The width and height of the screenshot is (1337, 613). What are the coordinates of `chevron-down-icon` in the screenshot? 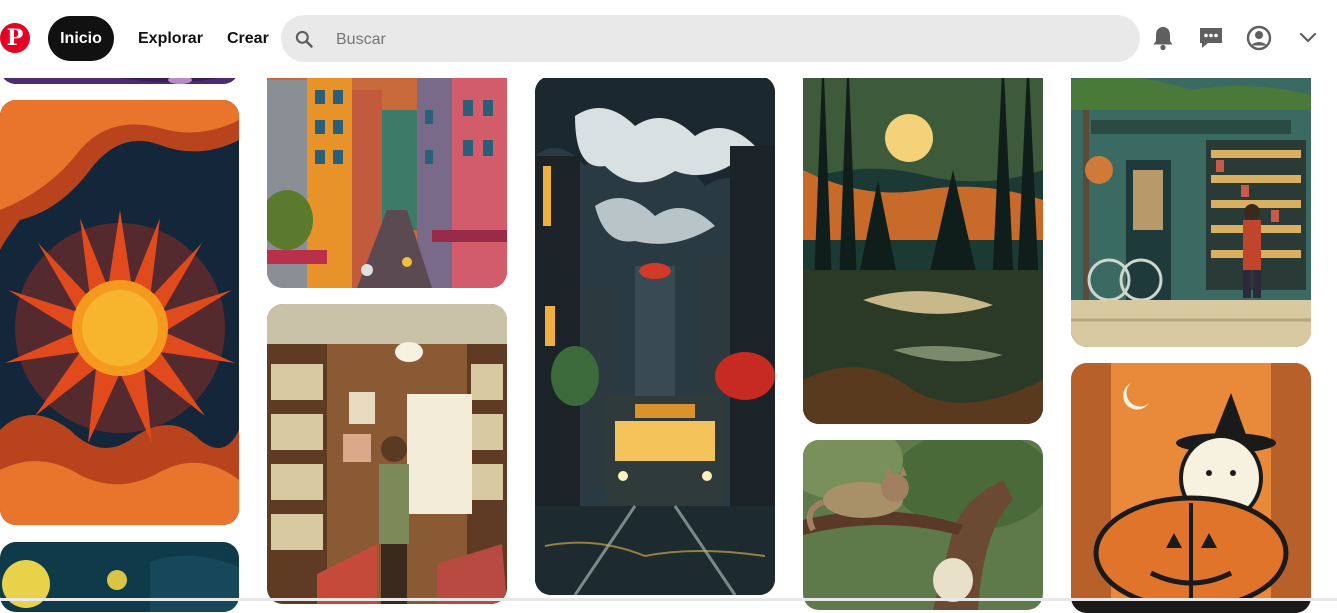 It's located at (1308, 38).